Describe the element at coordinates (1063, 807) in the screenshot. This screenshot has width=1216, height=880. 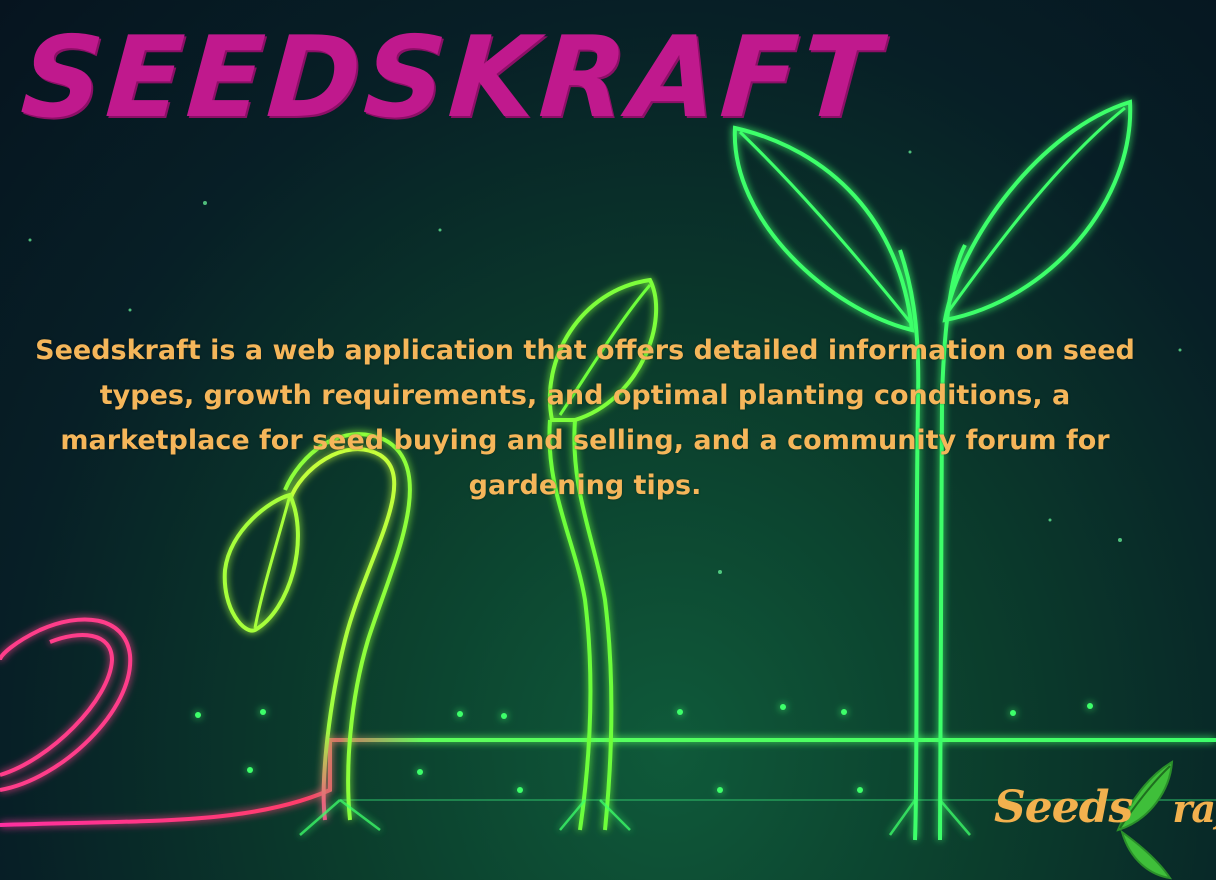
I see `logo-text-start: Seeds` at that location.